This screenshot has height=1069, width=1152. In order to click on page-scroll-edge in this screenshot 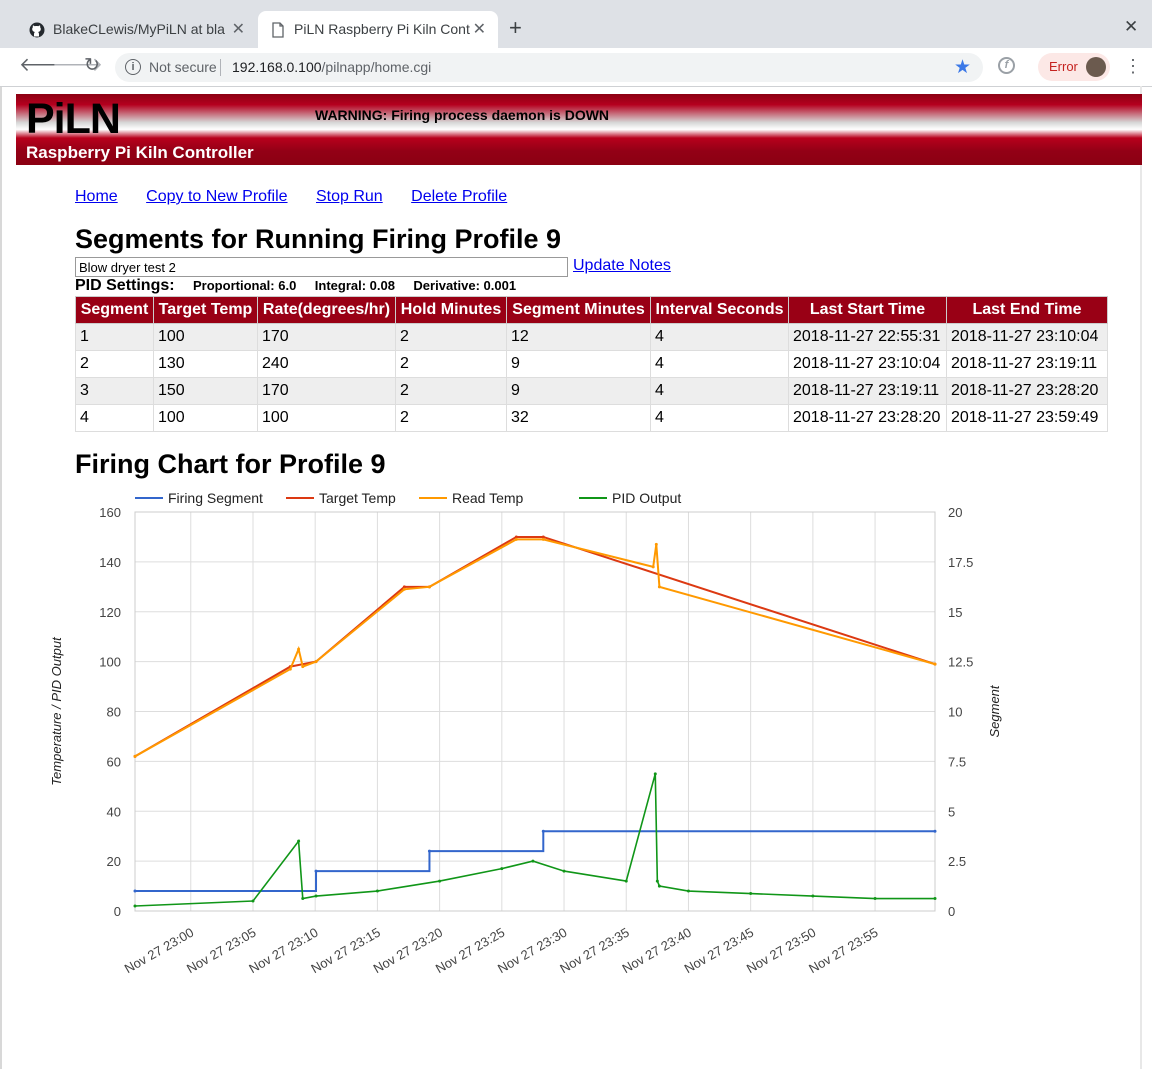, I will do `click(1141, 577)`.